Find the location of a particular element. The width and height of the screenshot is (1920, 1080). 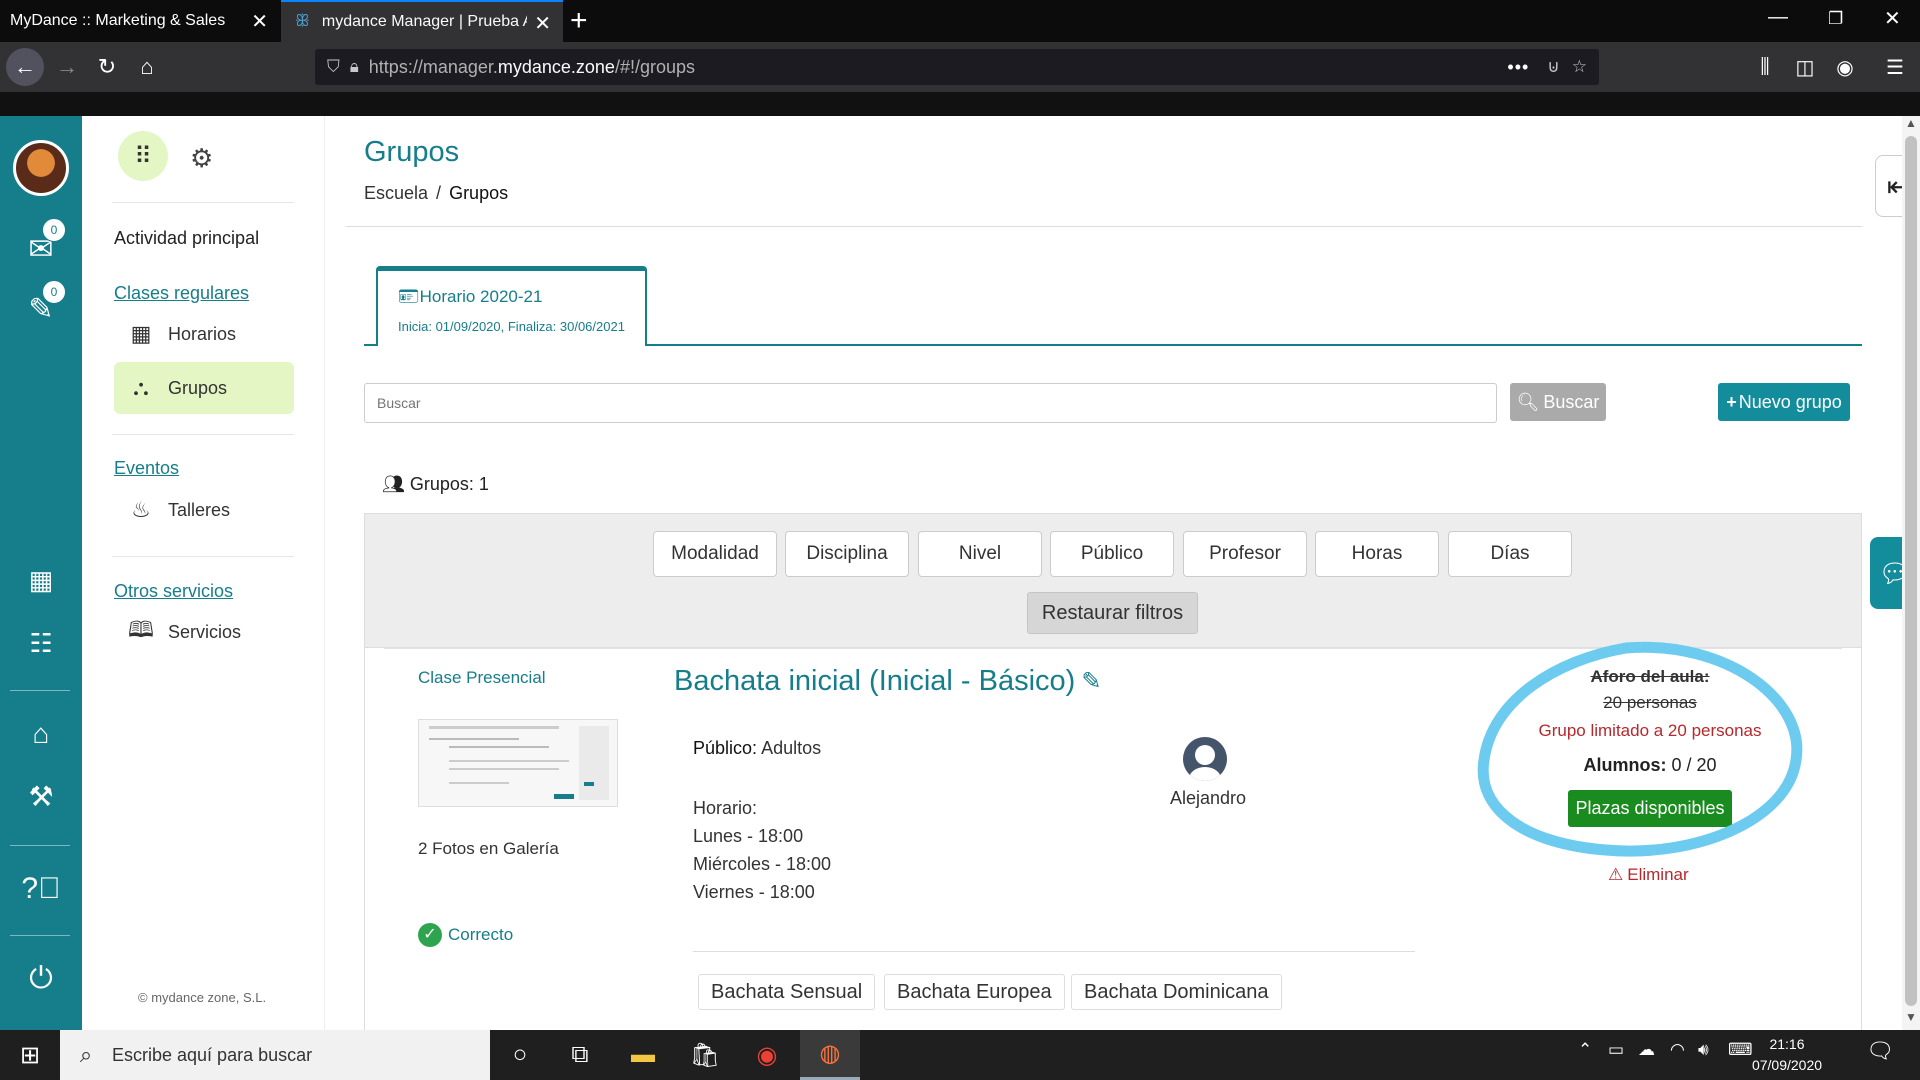

pocket-icon: ⊍ is located at coordinates (1553, 67).